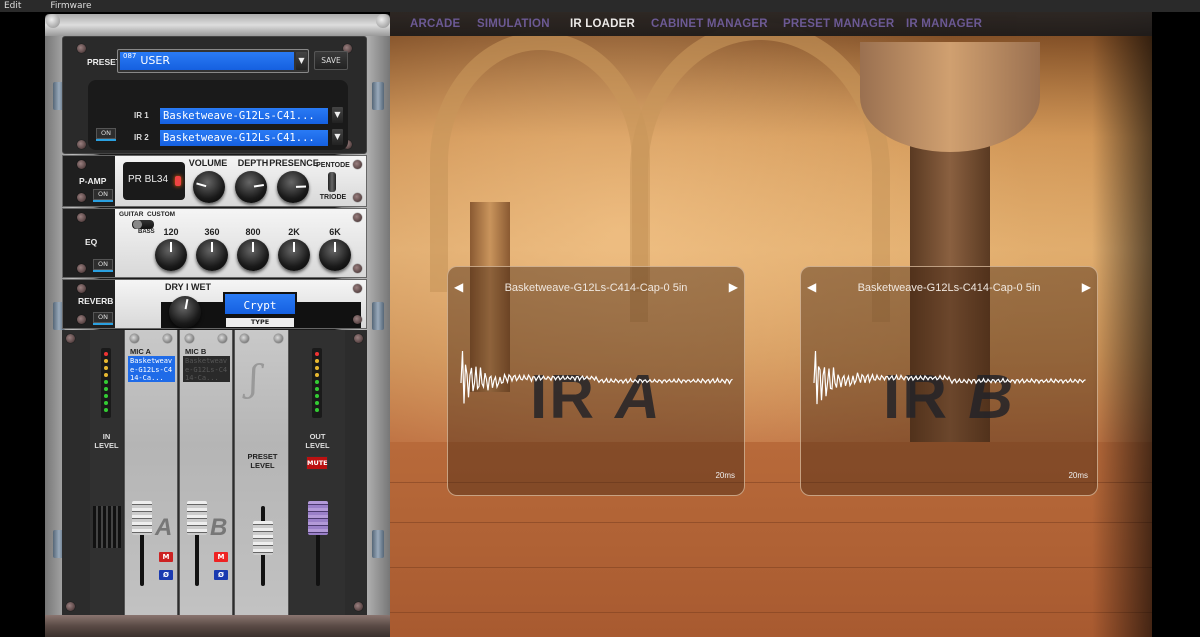 The image size is (1200, 637). Describe the element at coordinates (944, 24) in the screenshot. I see `tab-ir-manager: IR MANAGER` at that location.